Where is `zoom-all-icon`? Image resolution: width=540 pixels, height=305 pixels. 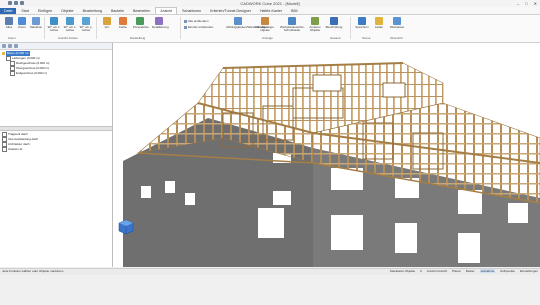
zoom-all-icon is located at coordinates (9, 21).